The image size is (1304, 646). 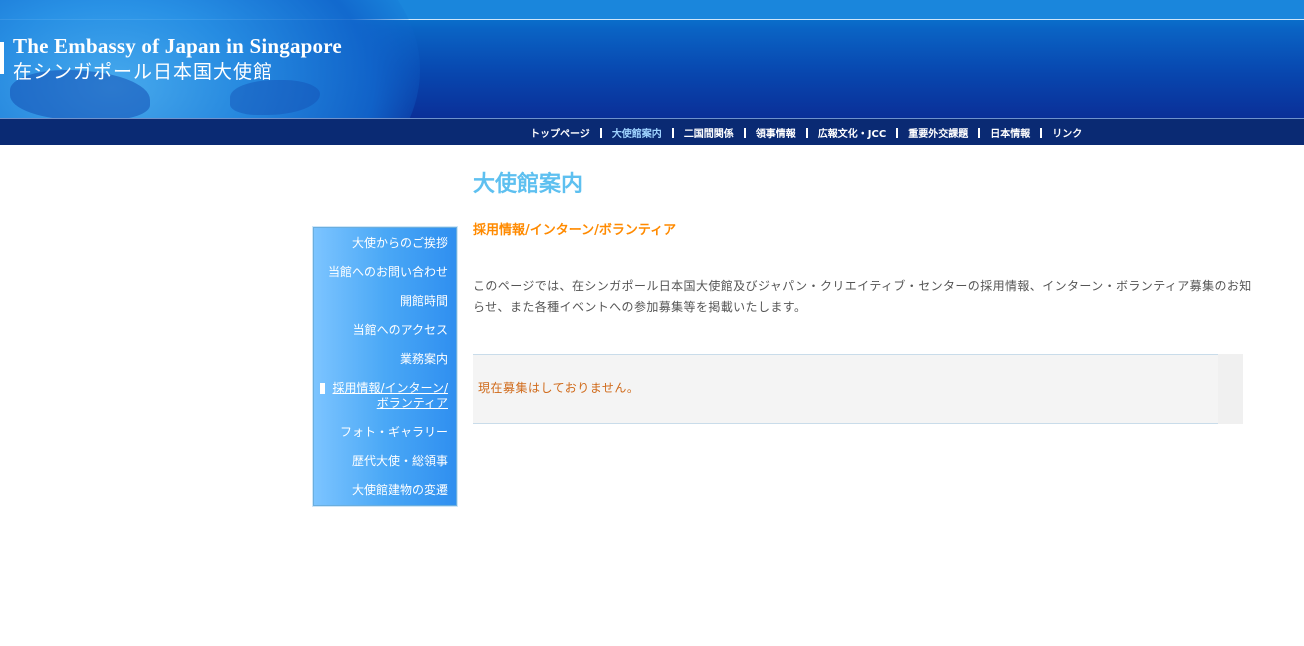 I want to click on nav-item-links: リンク, so click(x=1067, y=132).